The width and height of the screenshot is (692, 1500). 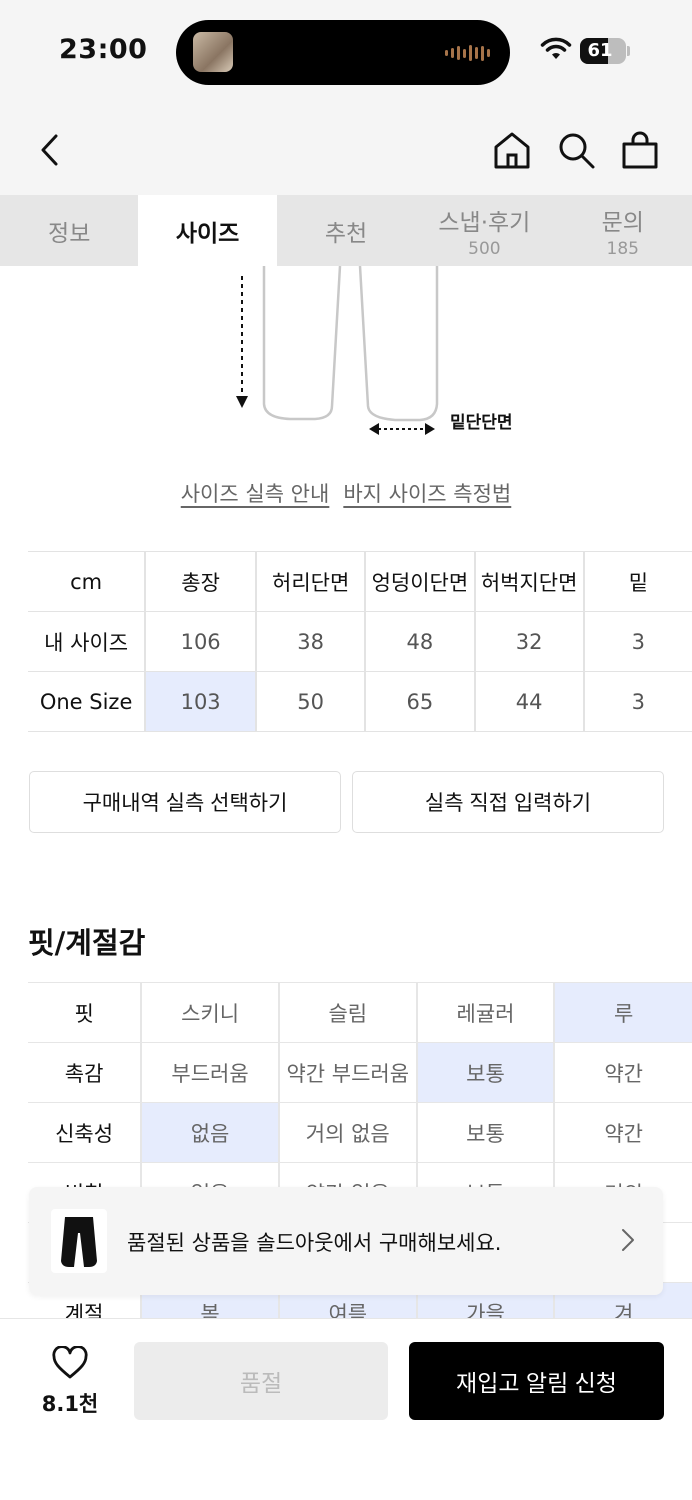 What do you see at coordinates (310, 641) in the screenshot?
I see `table-cell: 38` at bounding box center [310, 641].